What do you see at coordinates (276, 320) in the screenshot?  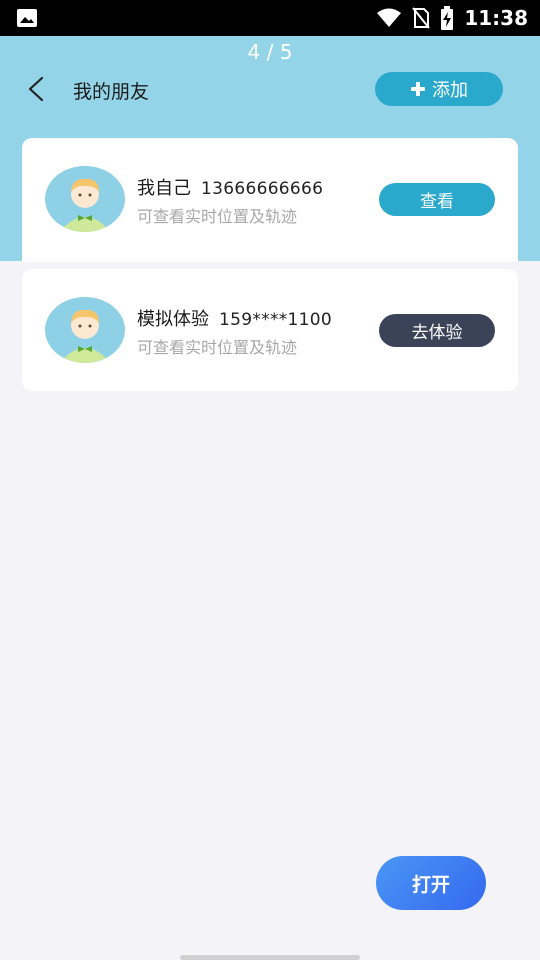 I see `friend-phone: 159****1100` at bounding box center [276, 320].